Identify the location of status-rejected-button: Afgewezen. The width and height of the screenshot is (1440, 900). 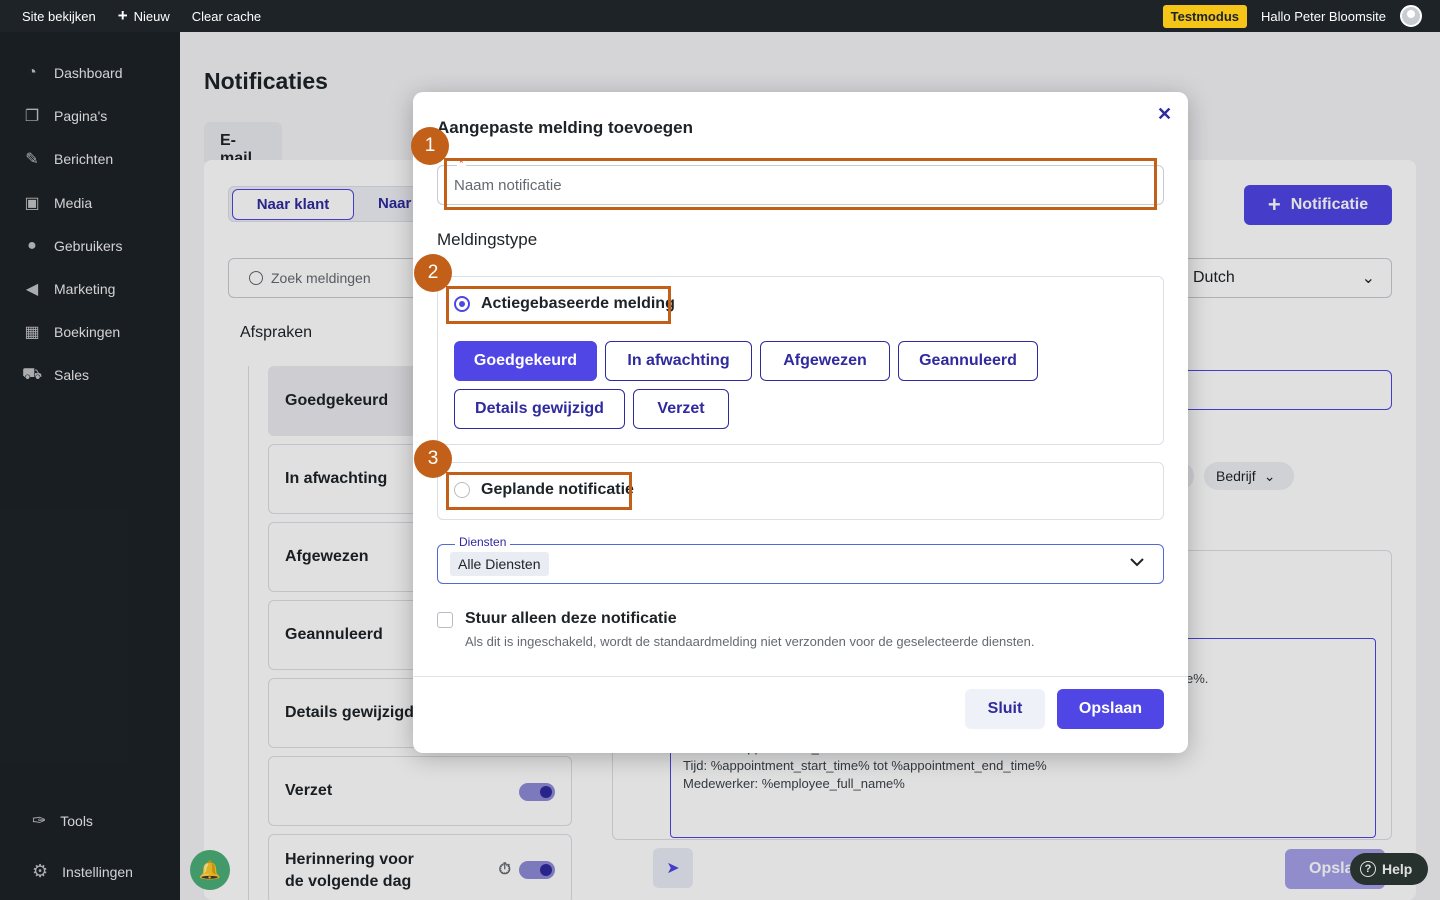
(825, 361).